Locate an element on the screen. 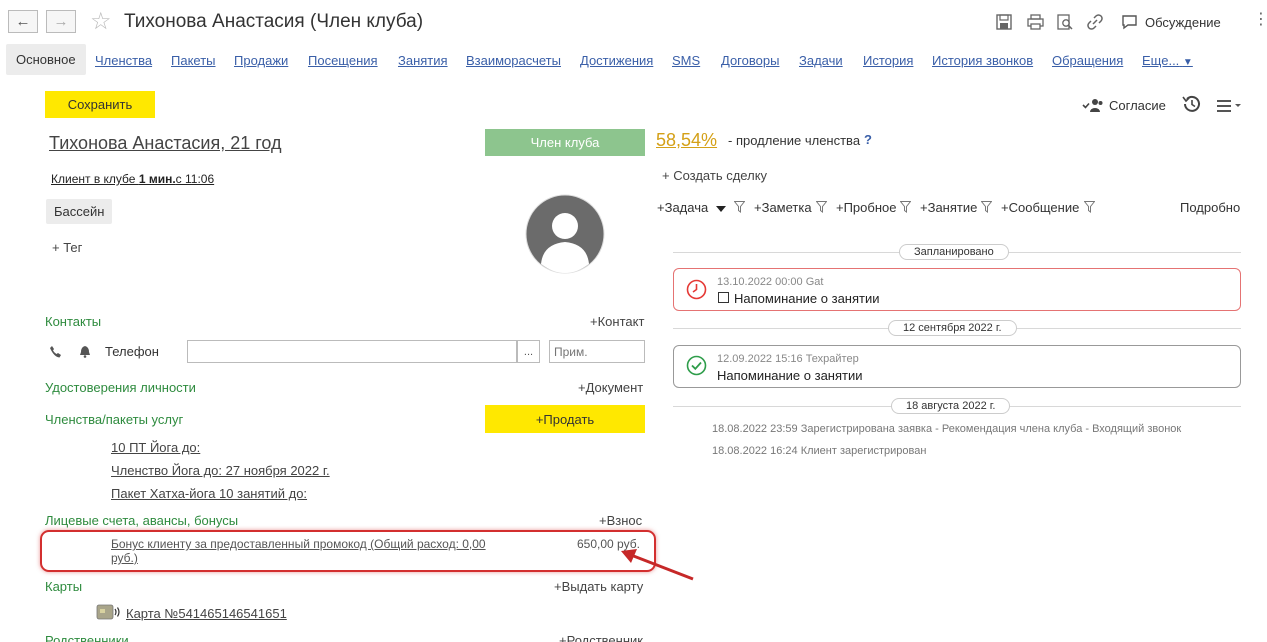 The height and width of the screenshot is (642, 1267). membership-item: 10 ПТ Йога до: is located at coordinates (155, 447).